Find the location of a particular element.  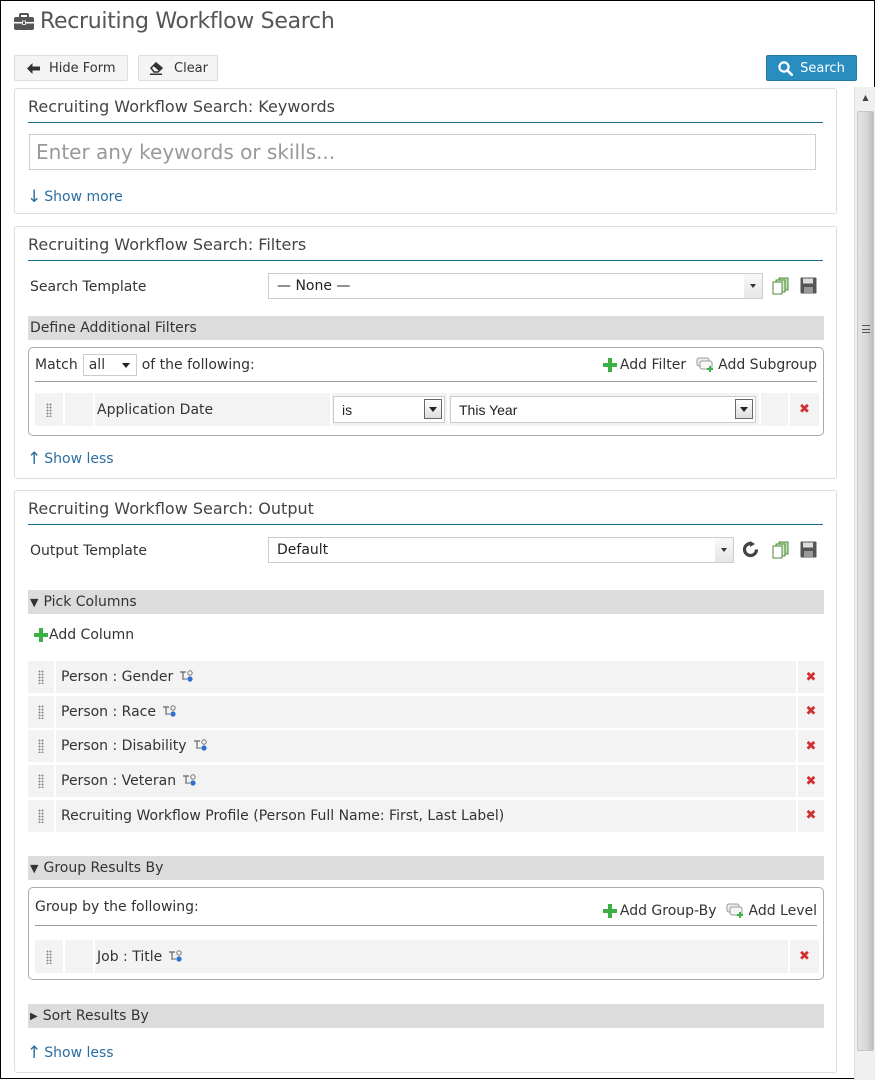

output-template-value: Default is located at coordinates (303, 550).